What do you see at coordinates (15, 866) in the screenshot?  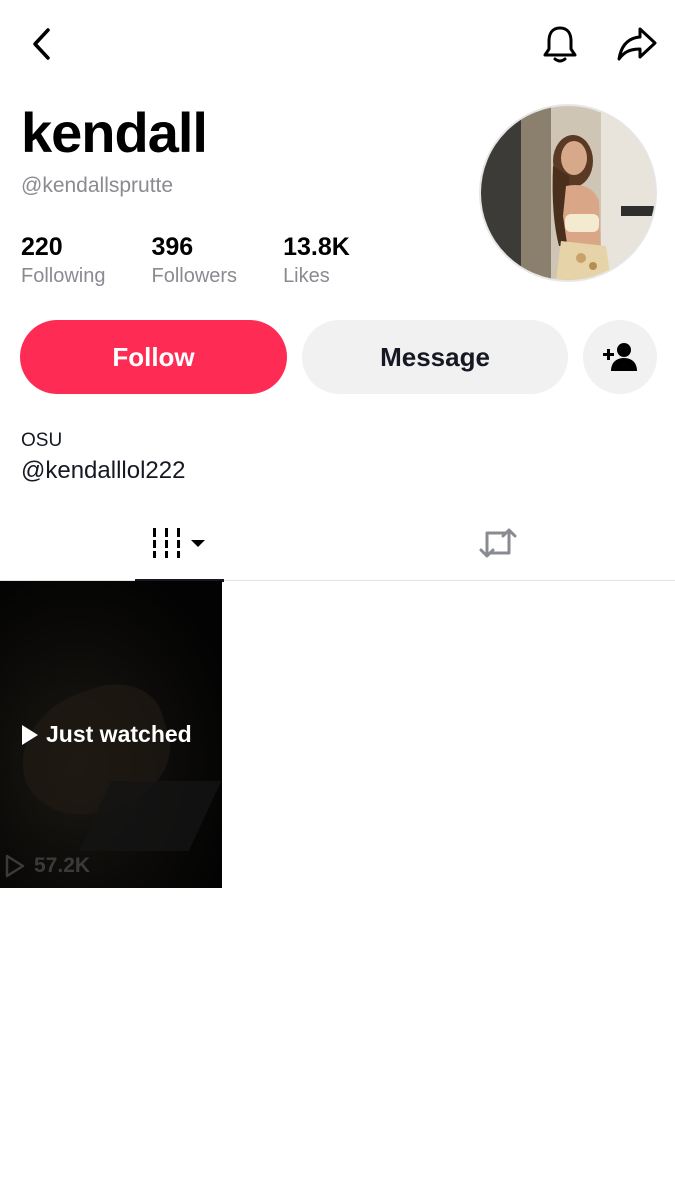 I see `play-outline-icon` at bounding box center [15, 866].